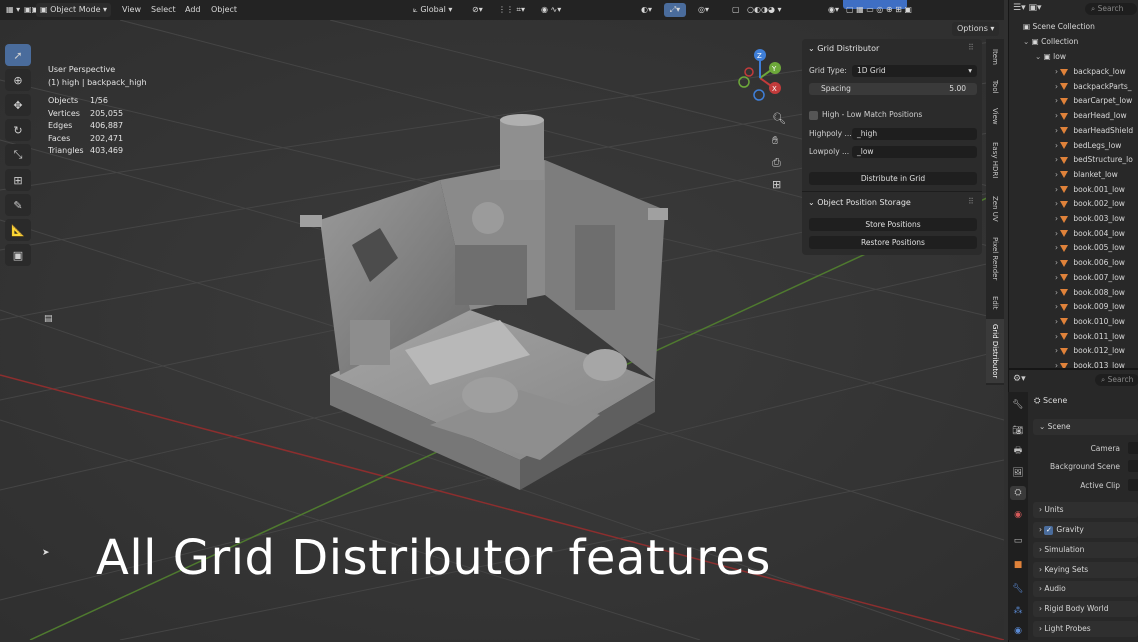 The height and width of the screenshot is (642, 1138). Describe the element at coordinates (914, 71) in the screenshot. I see `grid-type-dropdown: 1D Grid ▾` at that location.